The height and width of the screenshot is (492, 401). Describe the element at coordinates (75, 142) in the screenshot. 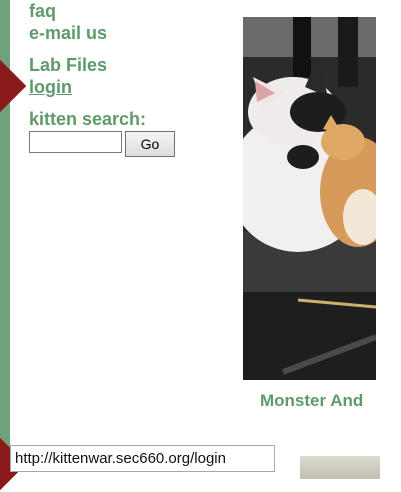

I see `kitten-search-input` at that location.